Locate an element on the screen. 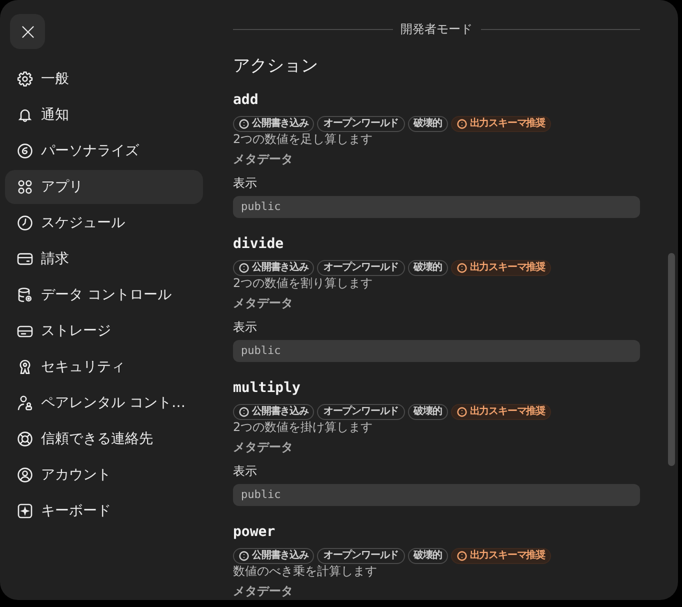  close-button is located at coordinates (27, 31).